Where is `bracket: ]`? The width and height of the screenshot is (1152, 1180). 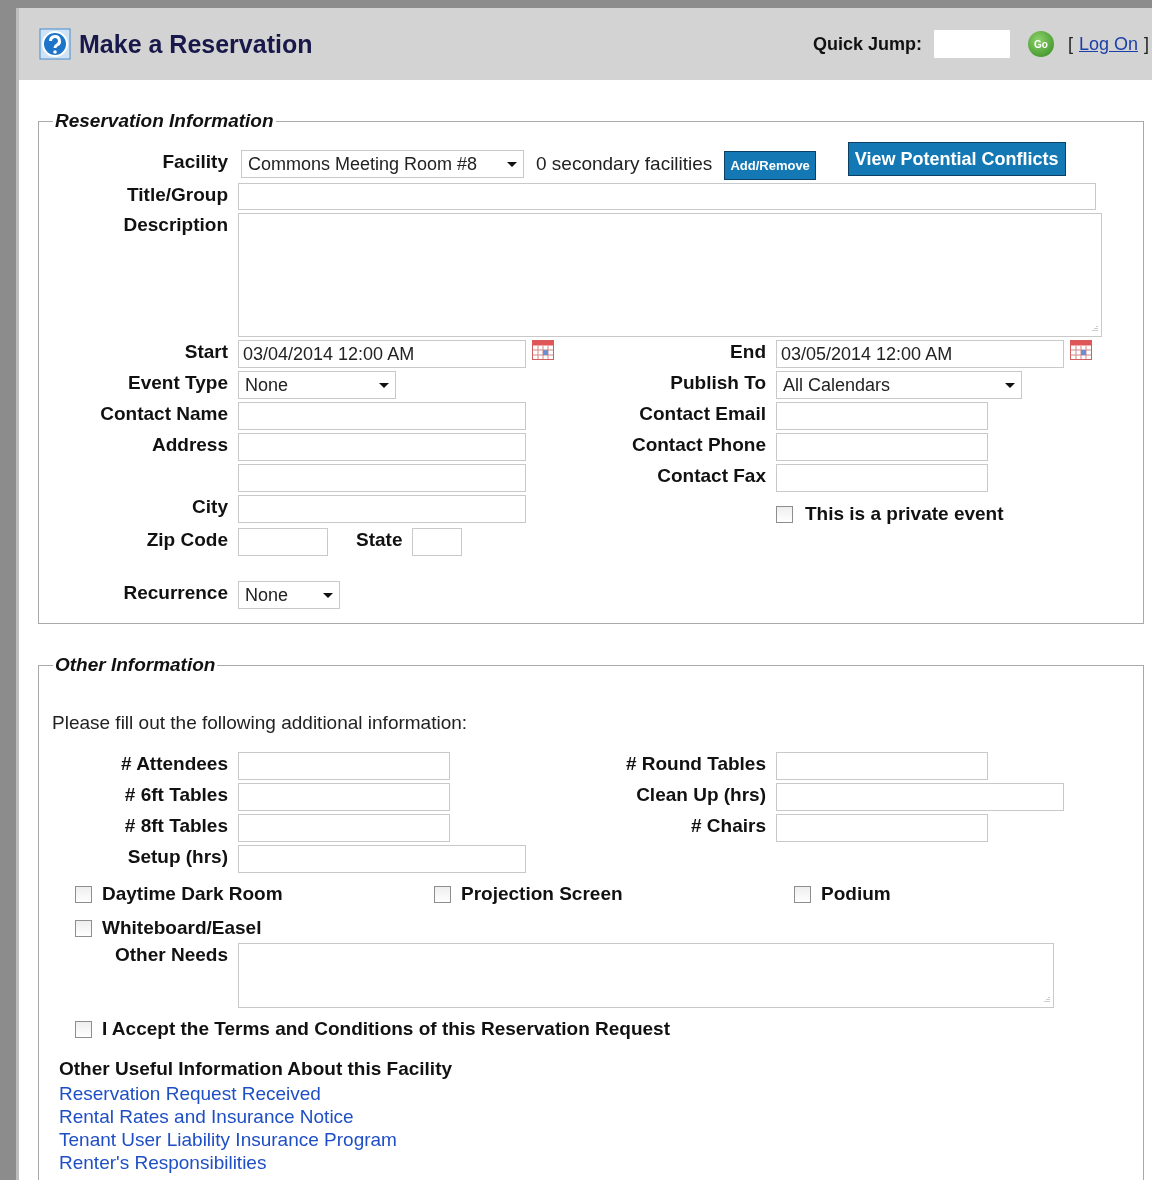
bracket: ] is located at coordinates (1146, 44).